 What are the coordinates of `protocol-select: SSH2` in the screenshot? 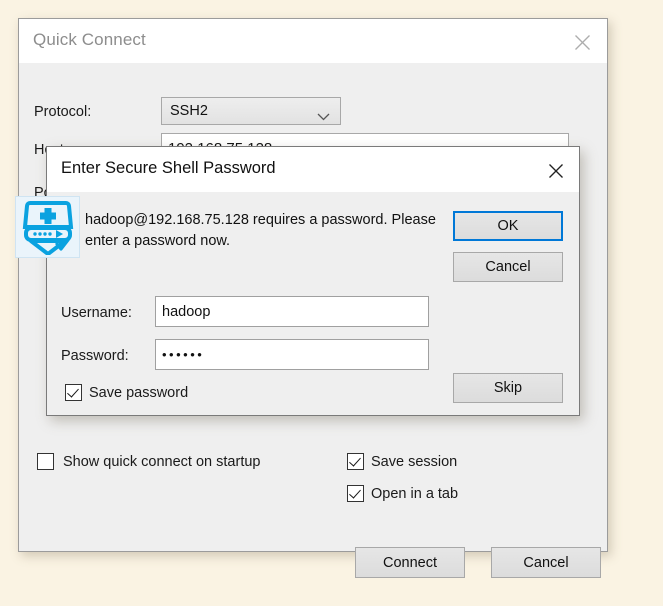 It's located at (251, 111).